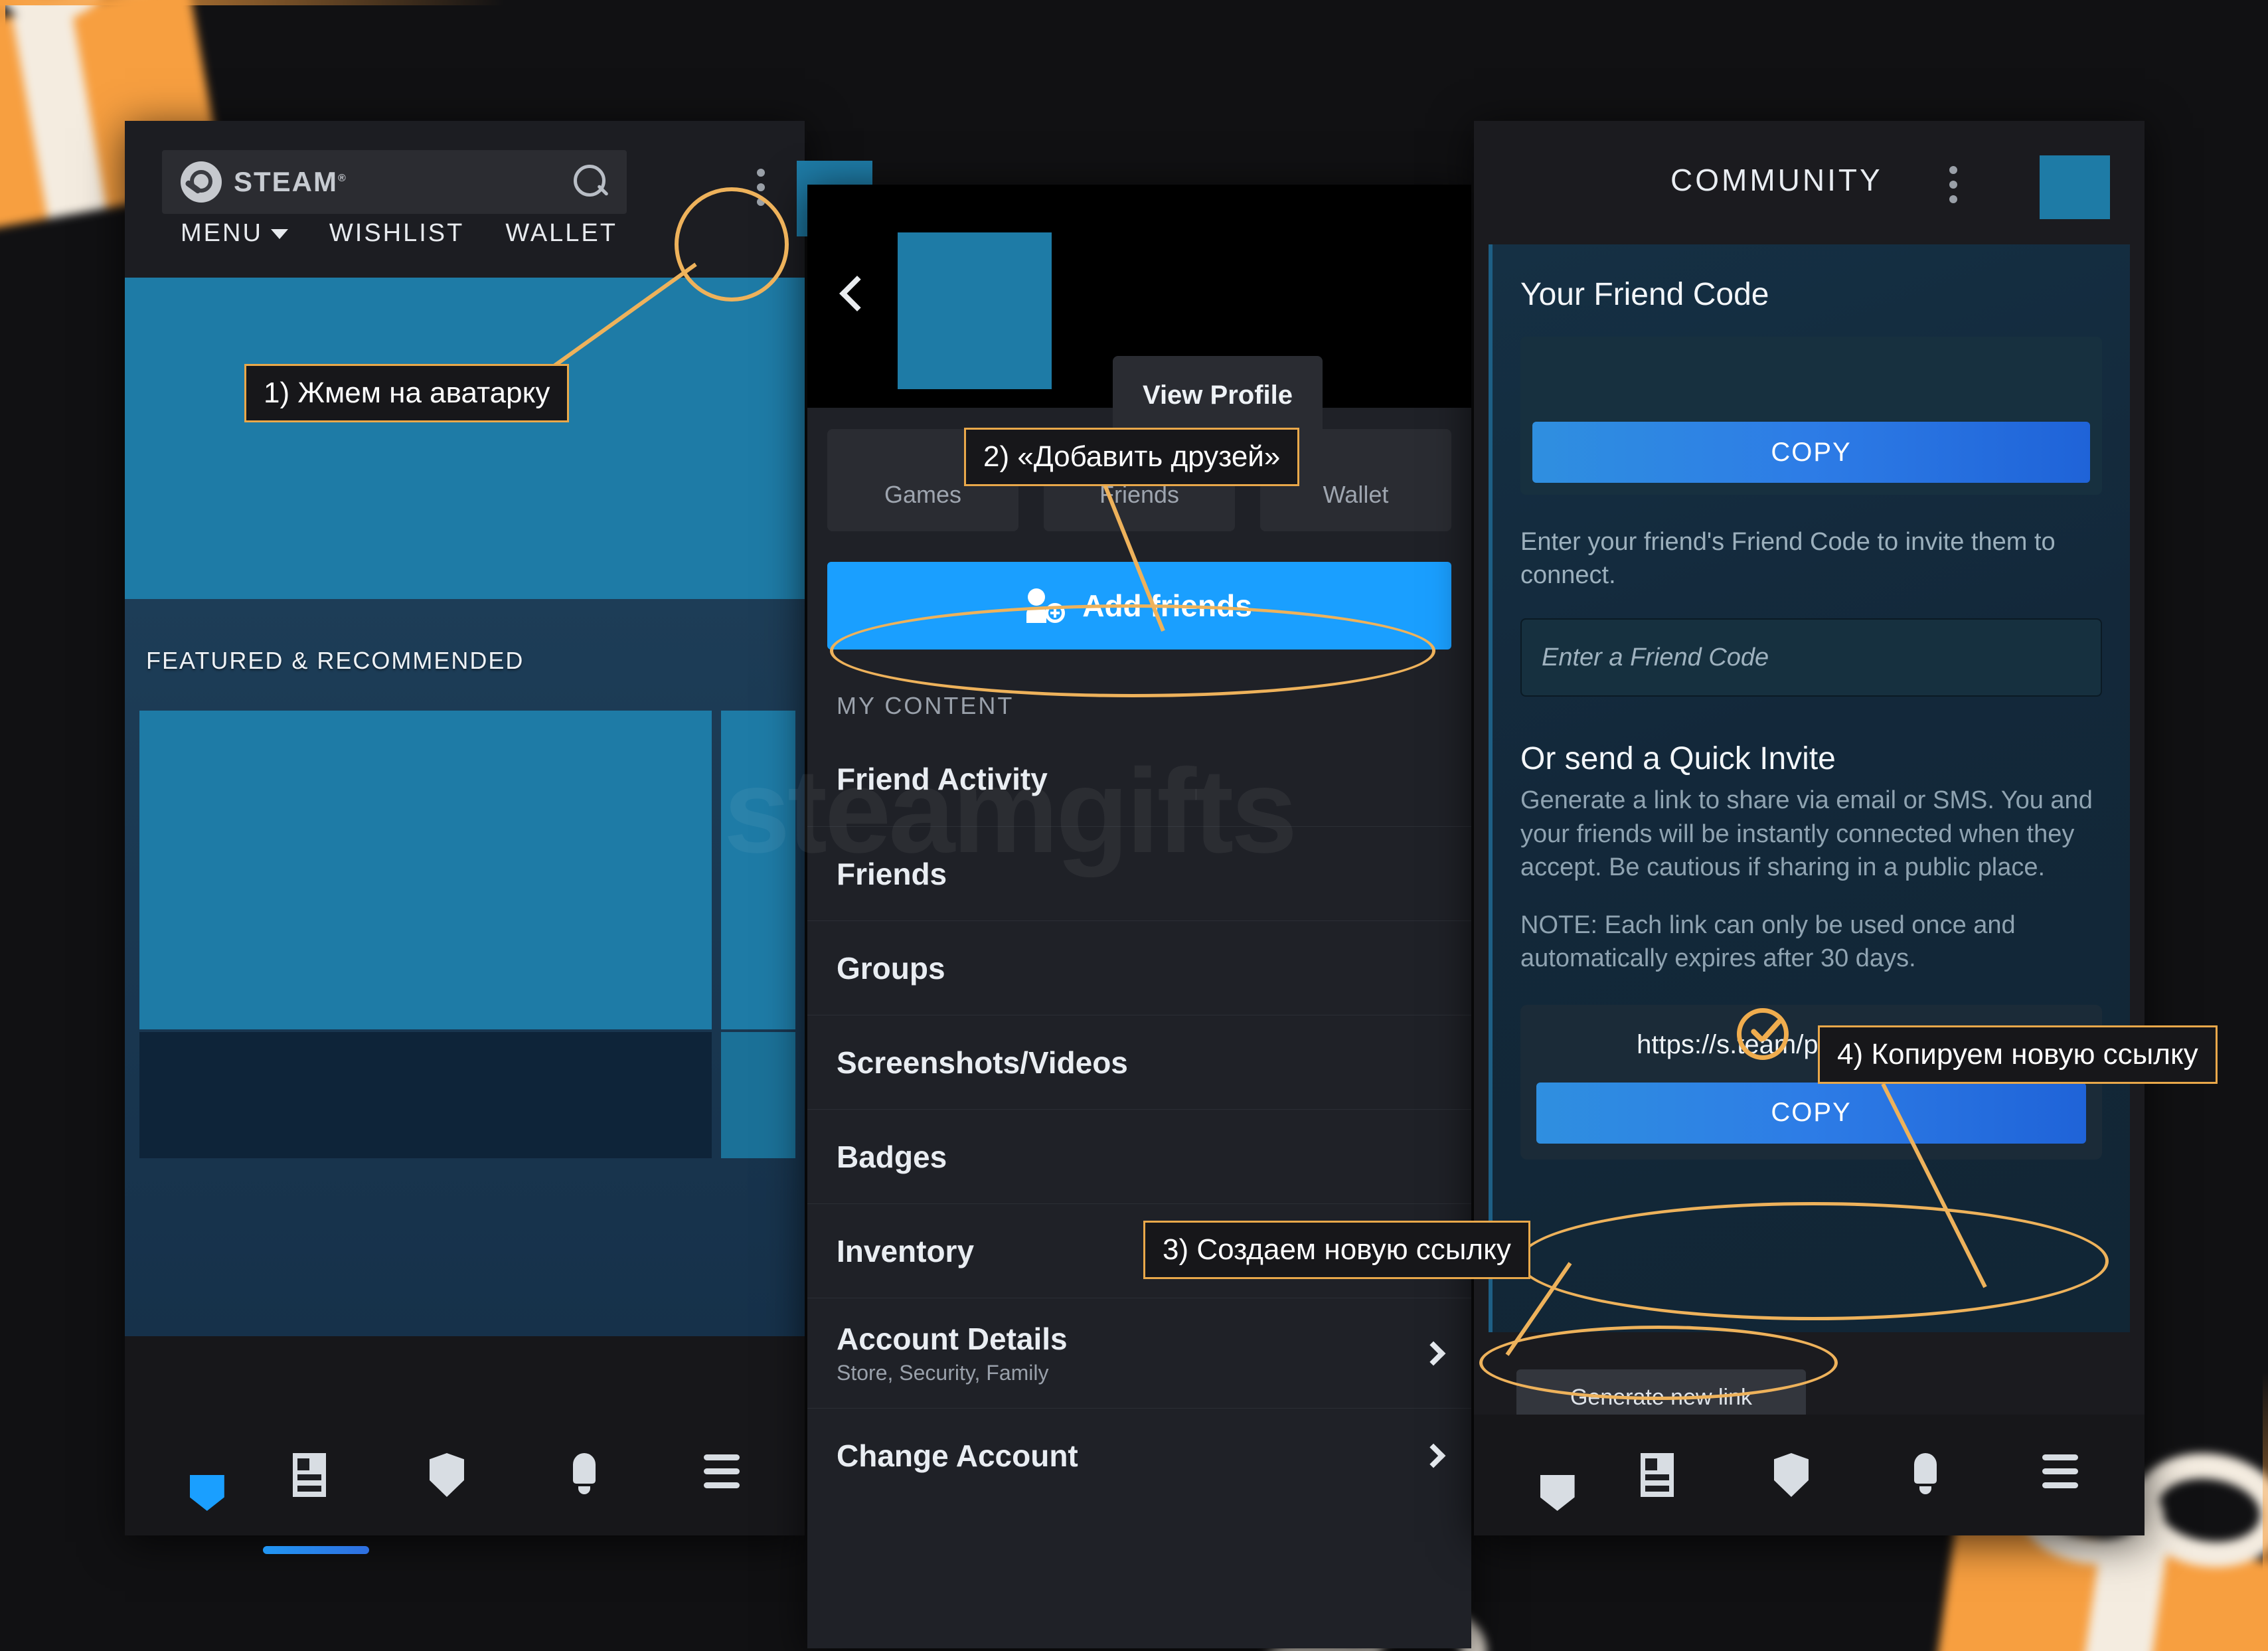 Image resolution: width=2268 pixels, height=1651 pixels. What do you see at coordinates (1139, 1156) in the screenshot?
I see `menu-item-badges: Badges` at bounding box center [1139, 1156].